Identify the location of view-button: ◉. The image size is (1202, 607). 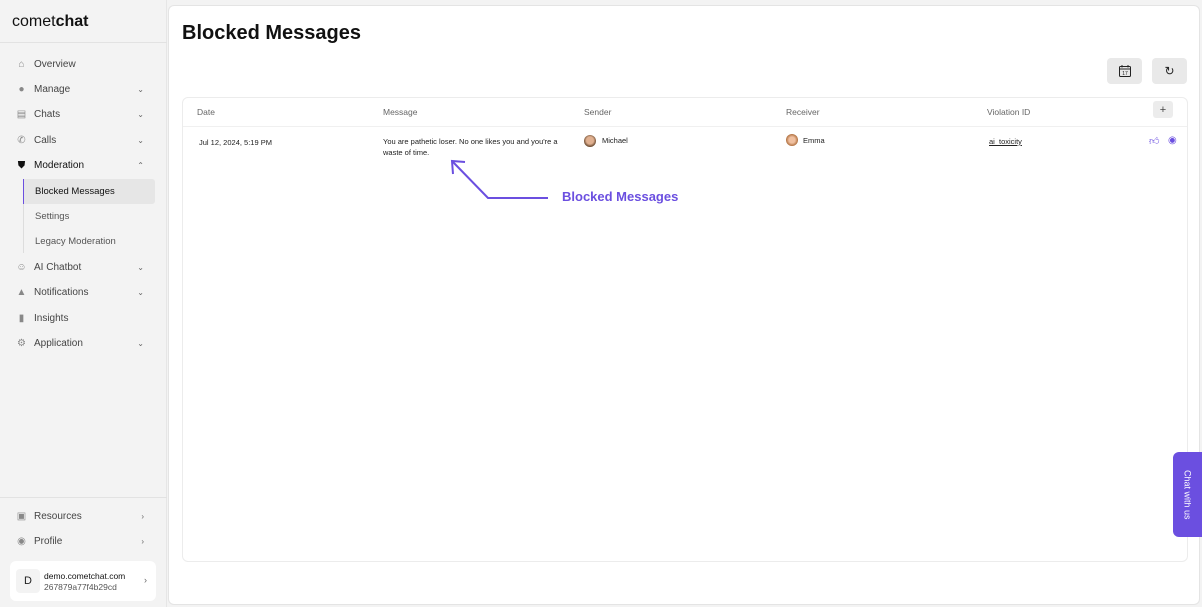
(1172, 140).